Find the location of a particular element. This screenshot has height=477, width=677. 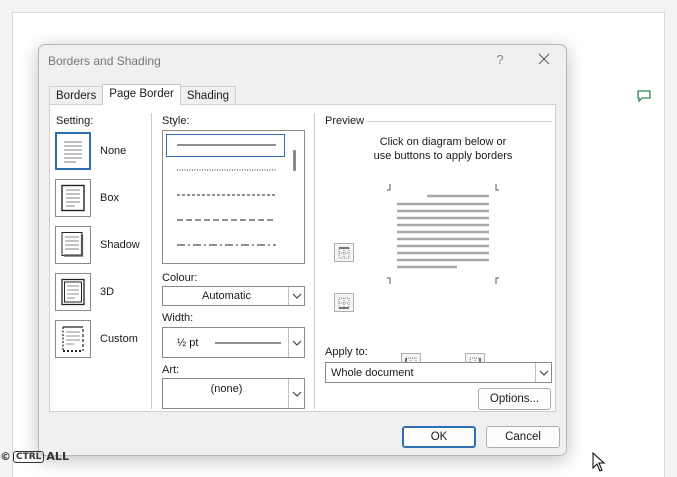

top-border-button is located at coordinates (344, 252).